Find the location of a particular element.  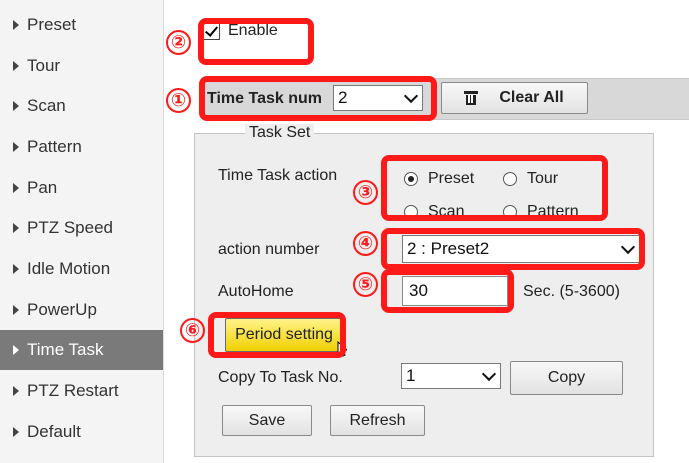

sidebar-item-time-task: Time Task is located at coordinates (81, 350).